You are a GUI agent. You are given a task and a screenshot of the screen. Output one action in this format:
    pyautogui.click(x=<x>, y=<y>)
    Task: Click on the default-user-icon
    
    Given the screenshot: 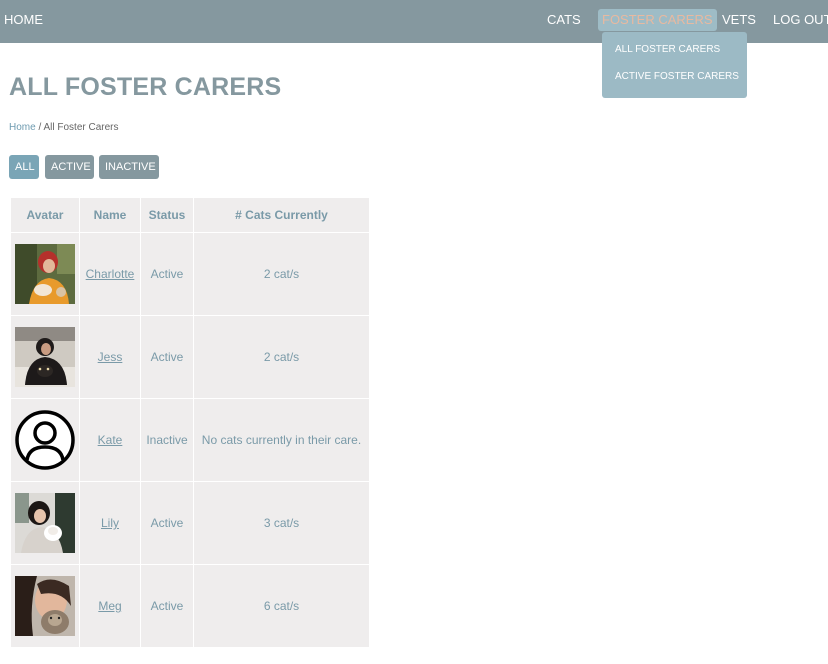 What is the action you would take?
    pyautogui.click(x=45, y=440)
    